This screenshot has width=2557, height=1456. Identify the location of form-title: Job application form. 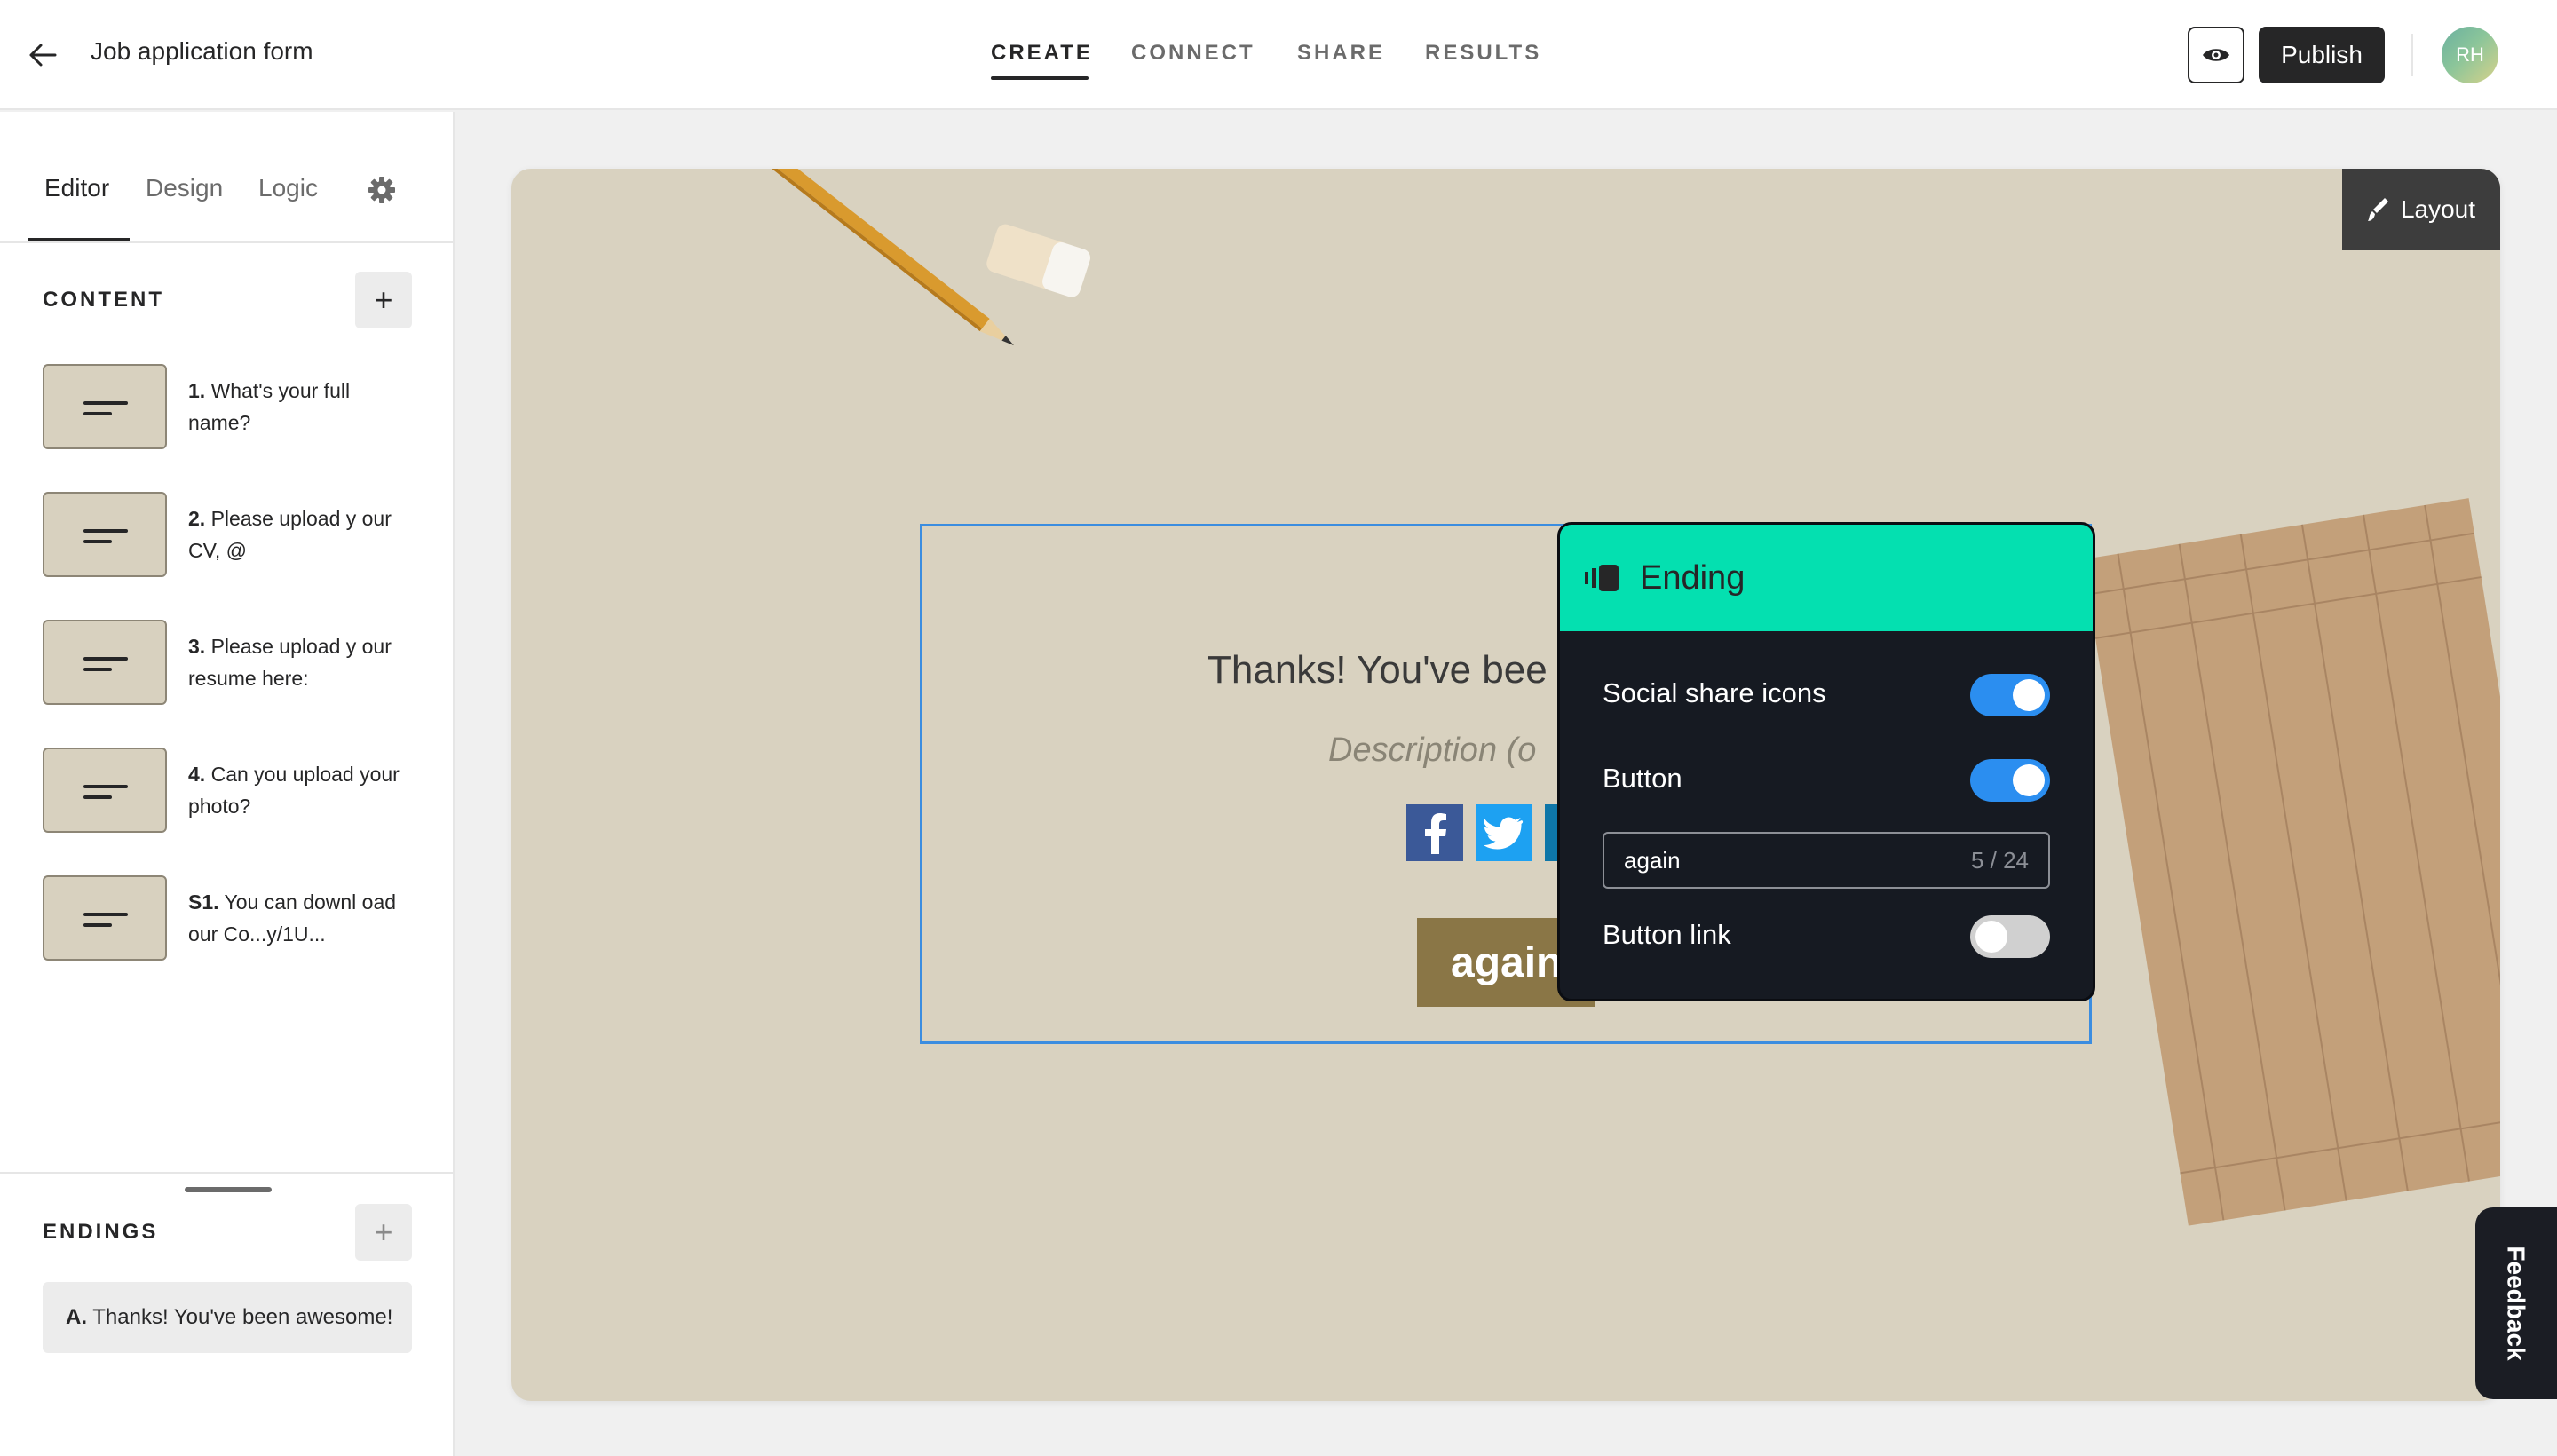
(202, 51).